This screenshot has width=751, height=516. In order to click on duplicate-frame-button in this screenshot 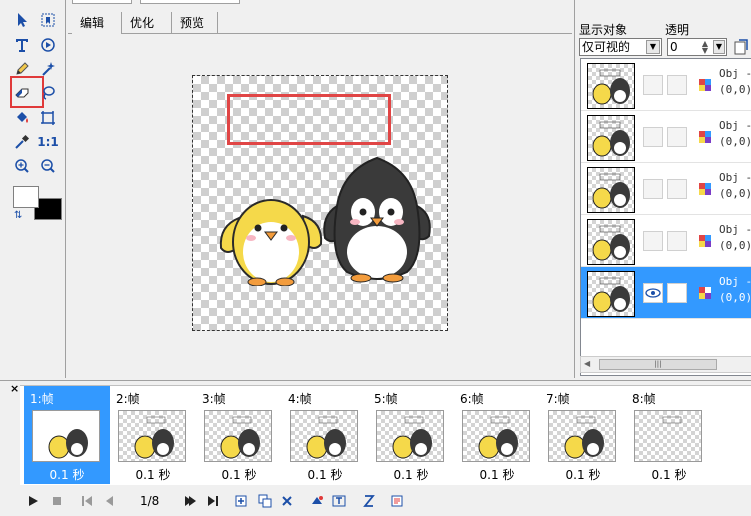, I will do `click(265, 501)`.